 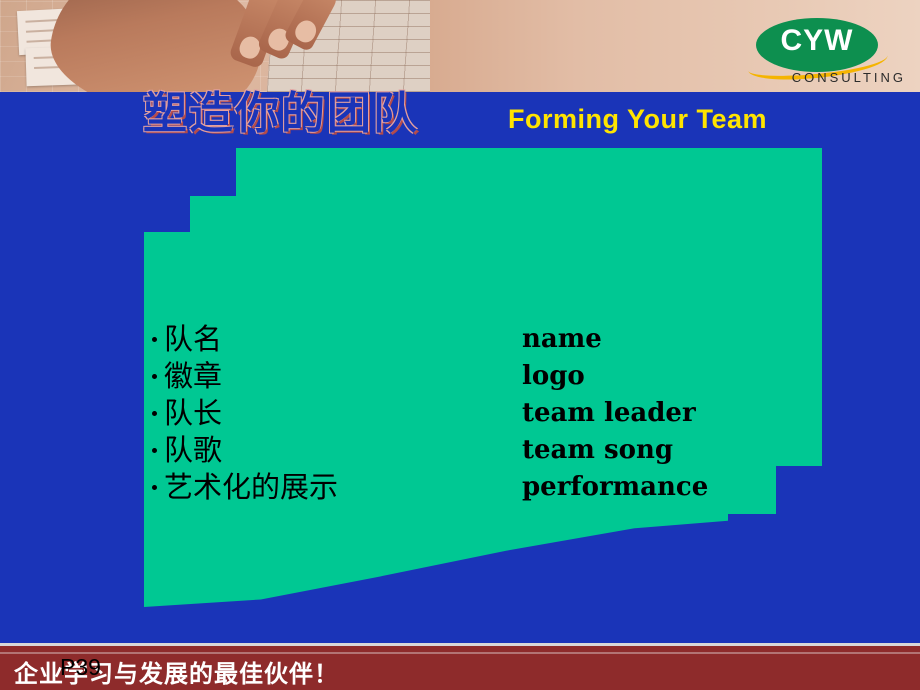 I want to click on list-item-label-cn: 队名, so click(x=193, y=339).